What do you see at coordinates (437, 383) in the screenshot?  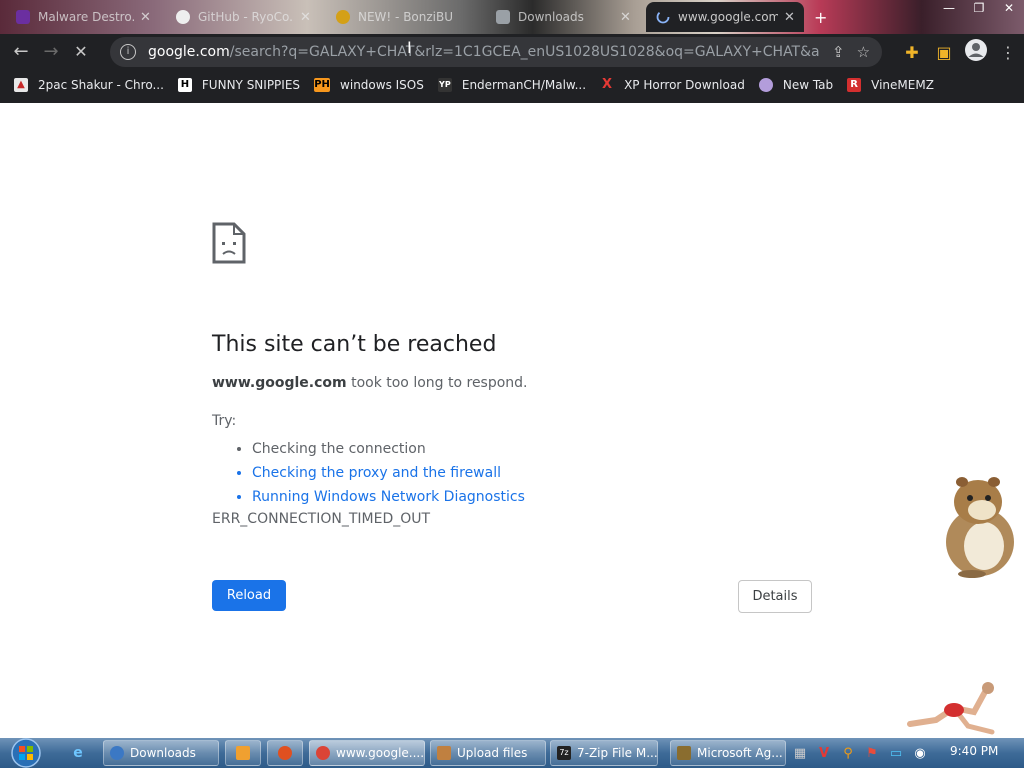 I see `error-message-text: took too long to respond.` at bounding box center [437, 383].